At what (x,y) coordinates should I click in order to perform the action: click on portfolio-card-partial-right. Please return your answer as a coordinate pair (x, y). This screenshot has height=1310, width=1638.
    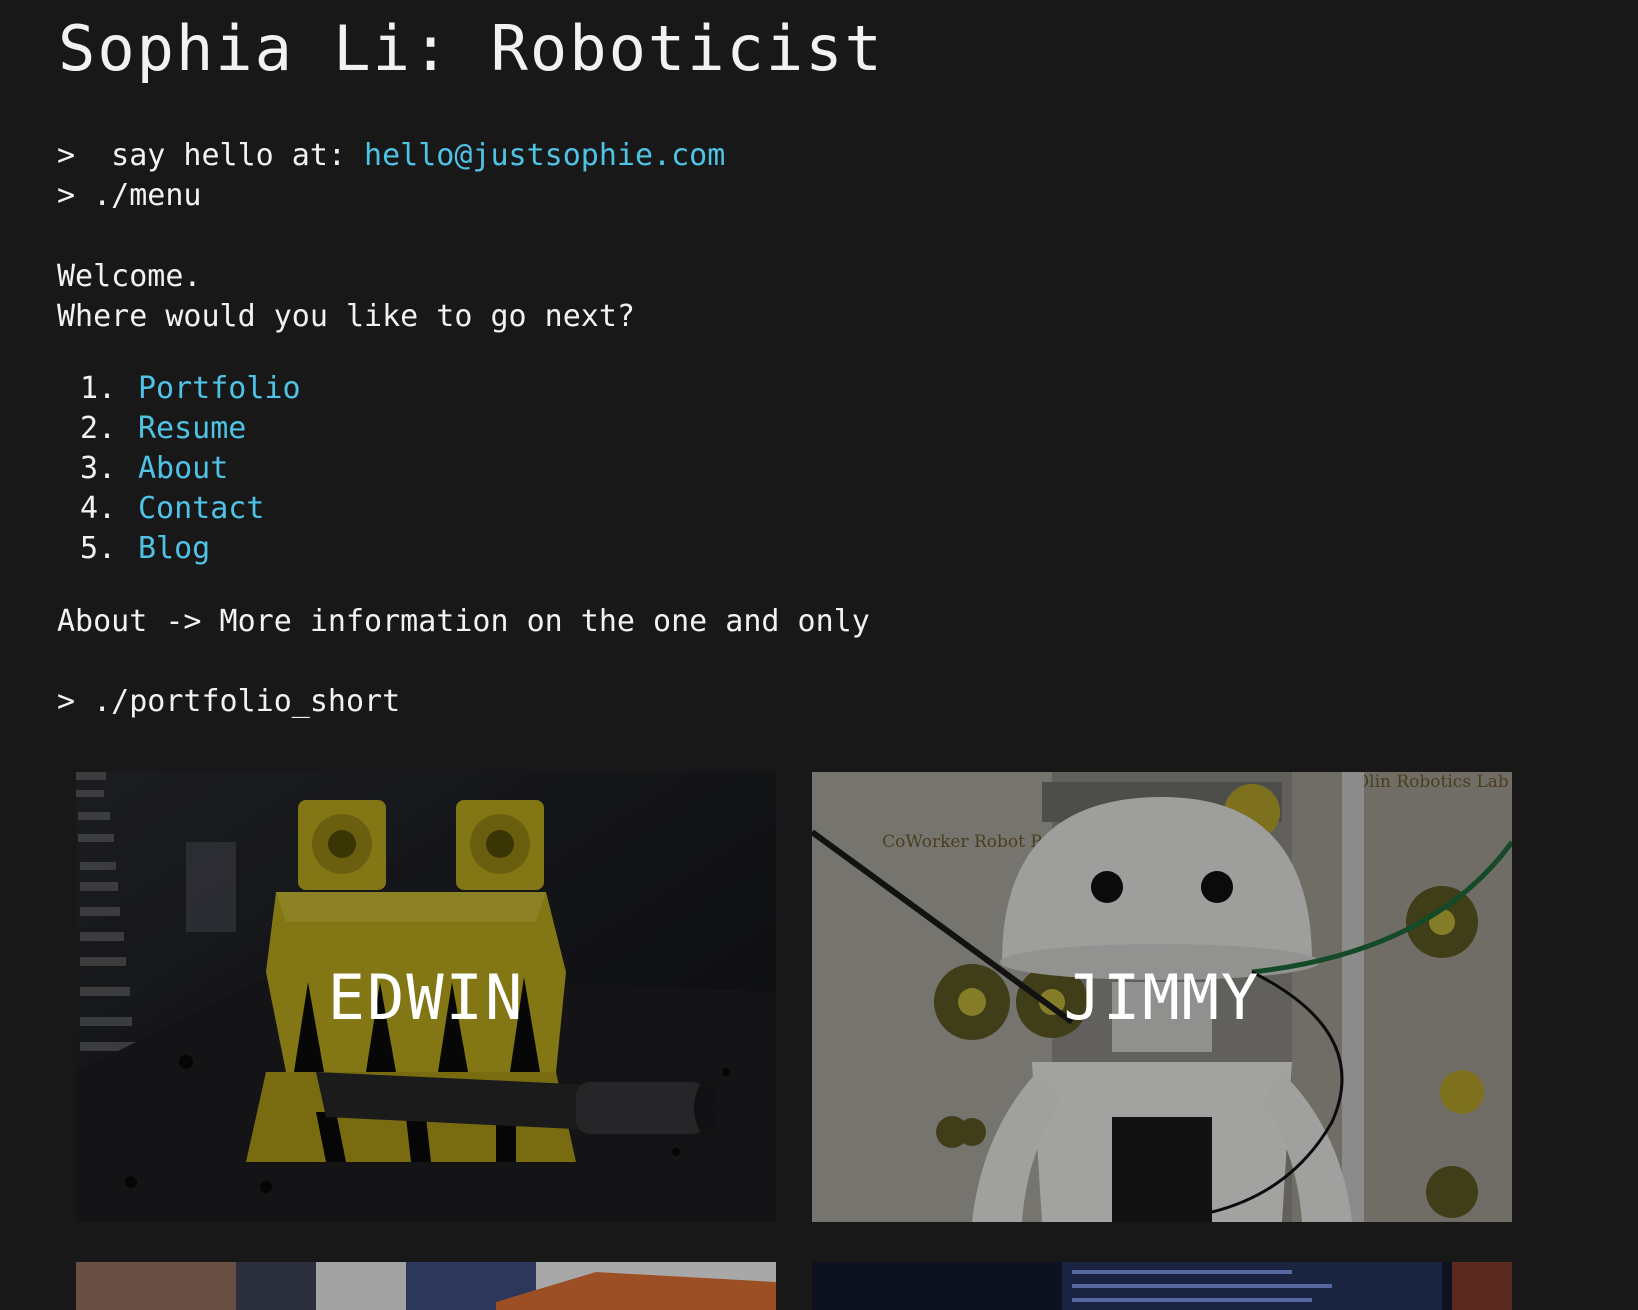
    Looking at the image, I should click on (1162, 1286).